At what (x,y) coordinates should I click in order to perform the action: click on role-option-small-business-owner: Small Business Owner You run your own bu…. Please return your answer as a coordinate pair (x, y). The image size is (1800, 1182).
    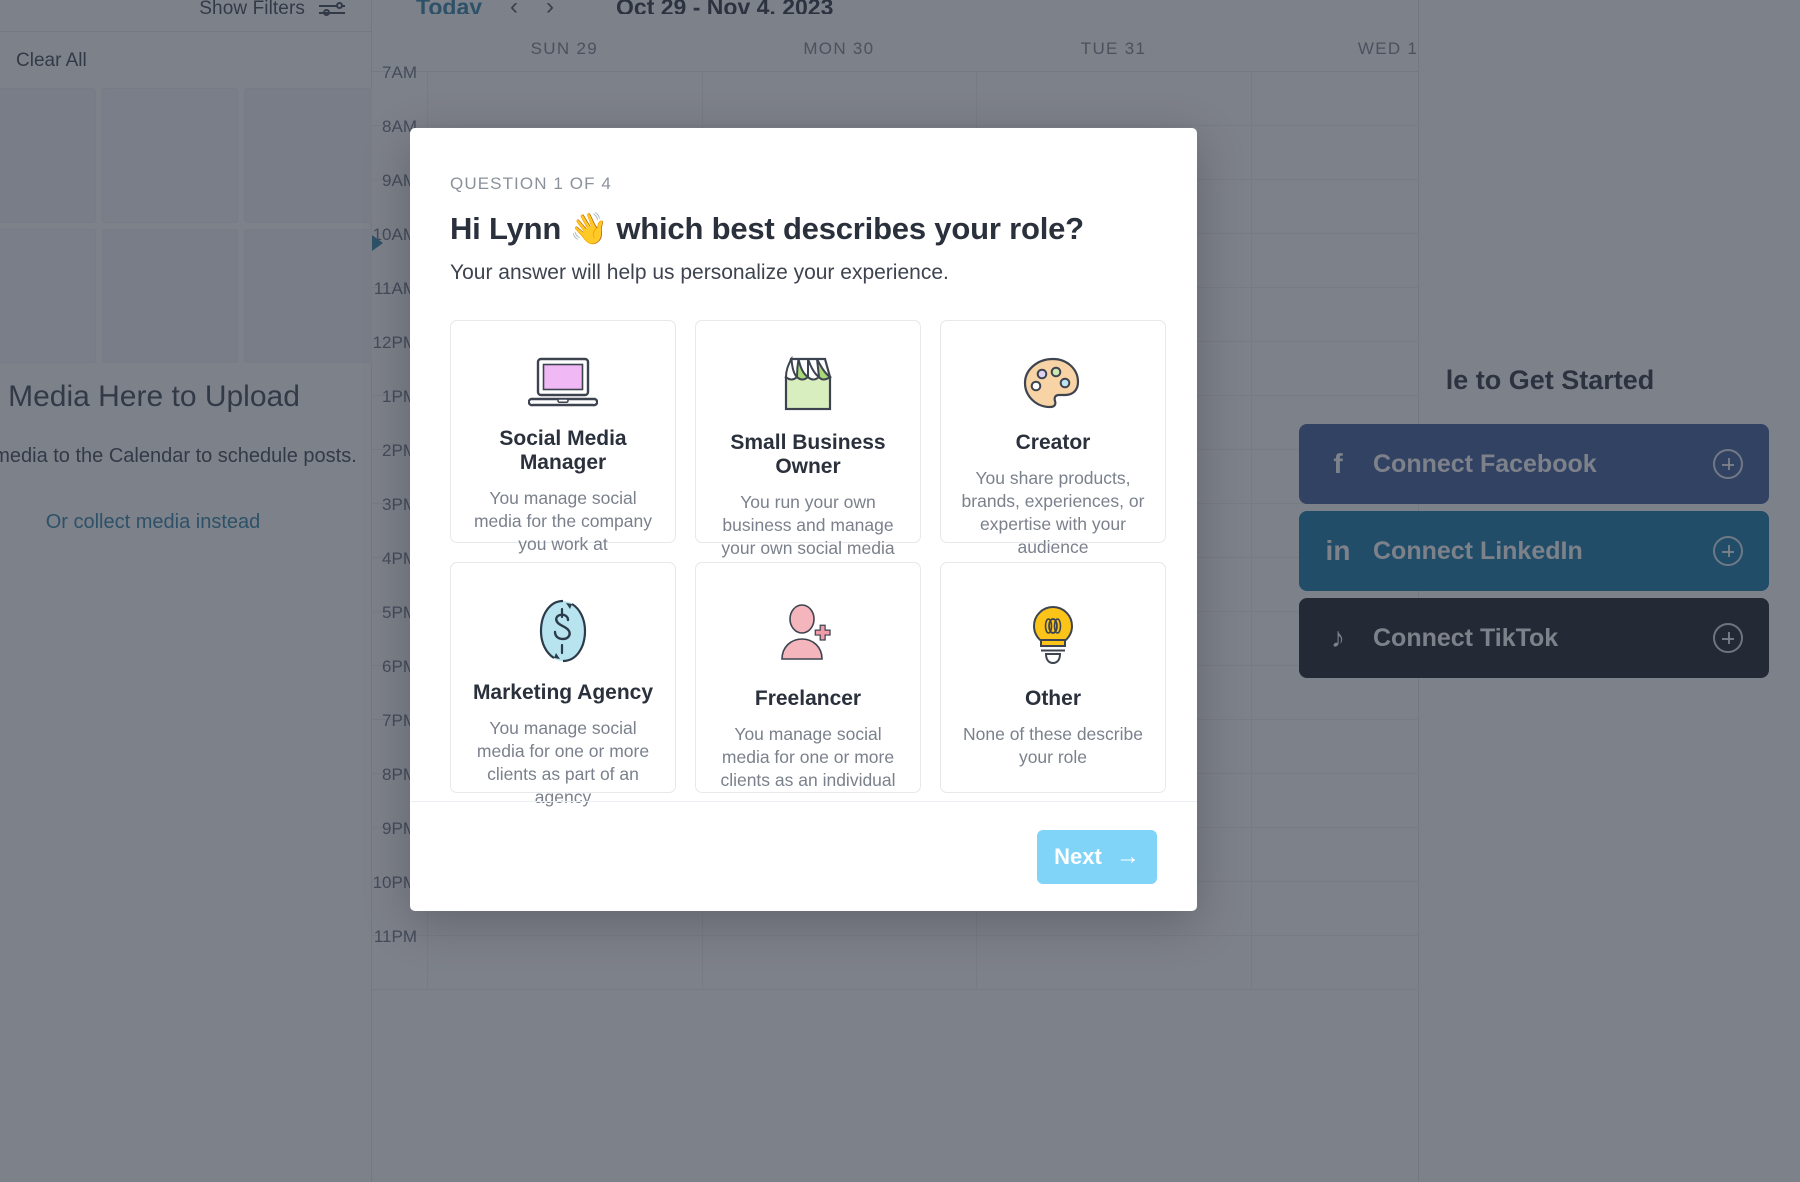
    Looking at the image, I should click on (808, 439).